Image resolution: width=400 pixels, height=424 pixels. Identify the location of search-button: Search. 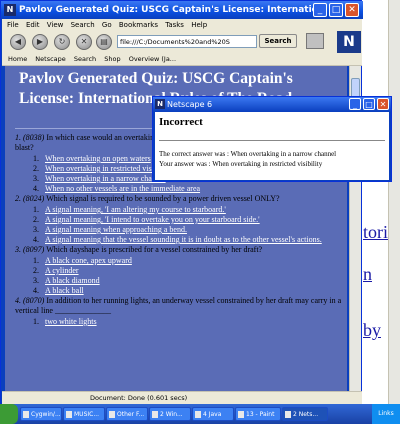
(278, 41).